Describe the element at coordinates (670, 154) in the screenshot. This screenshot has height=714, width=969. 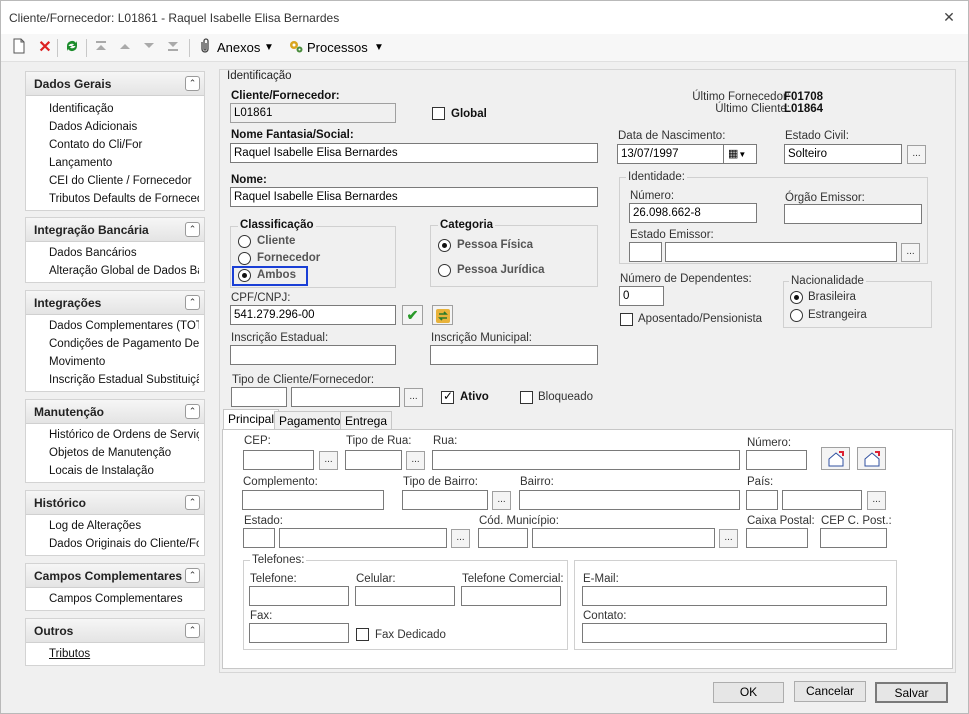
I see `data-nascimento-field: 13/07/1997` at that location.